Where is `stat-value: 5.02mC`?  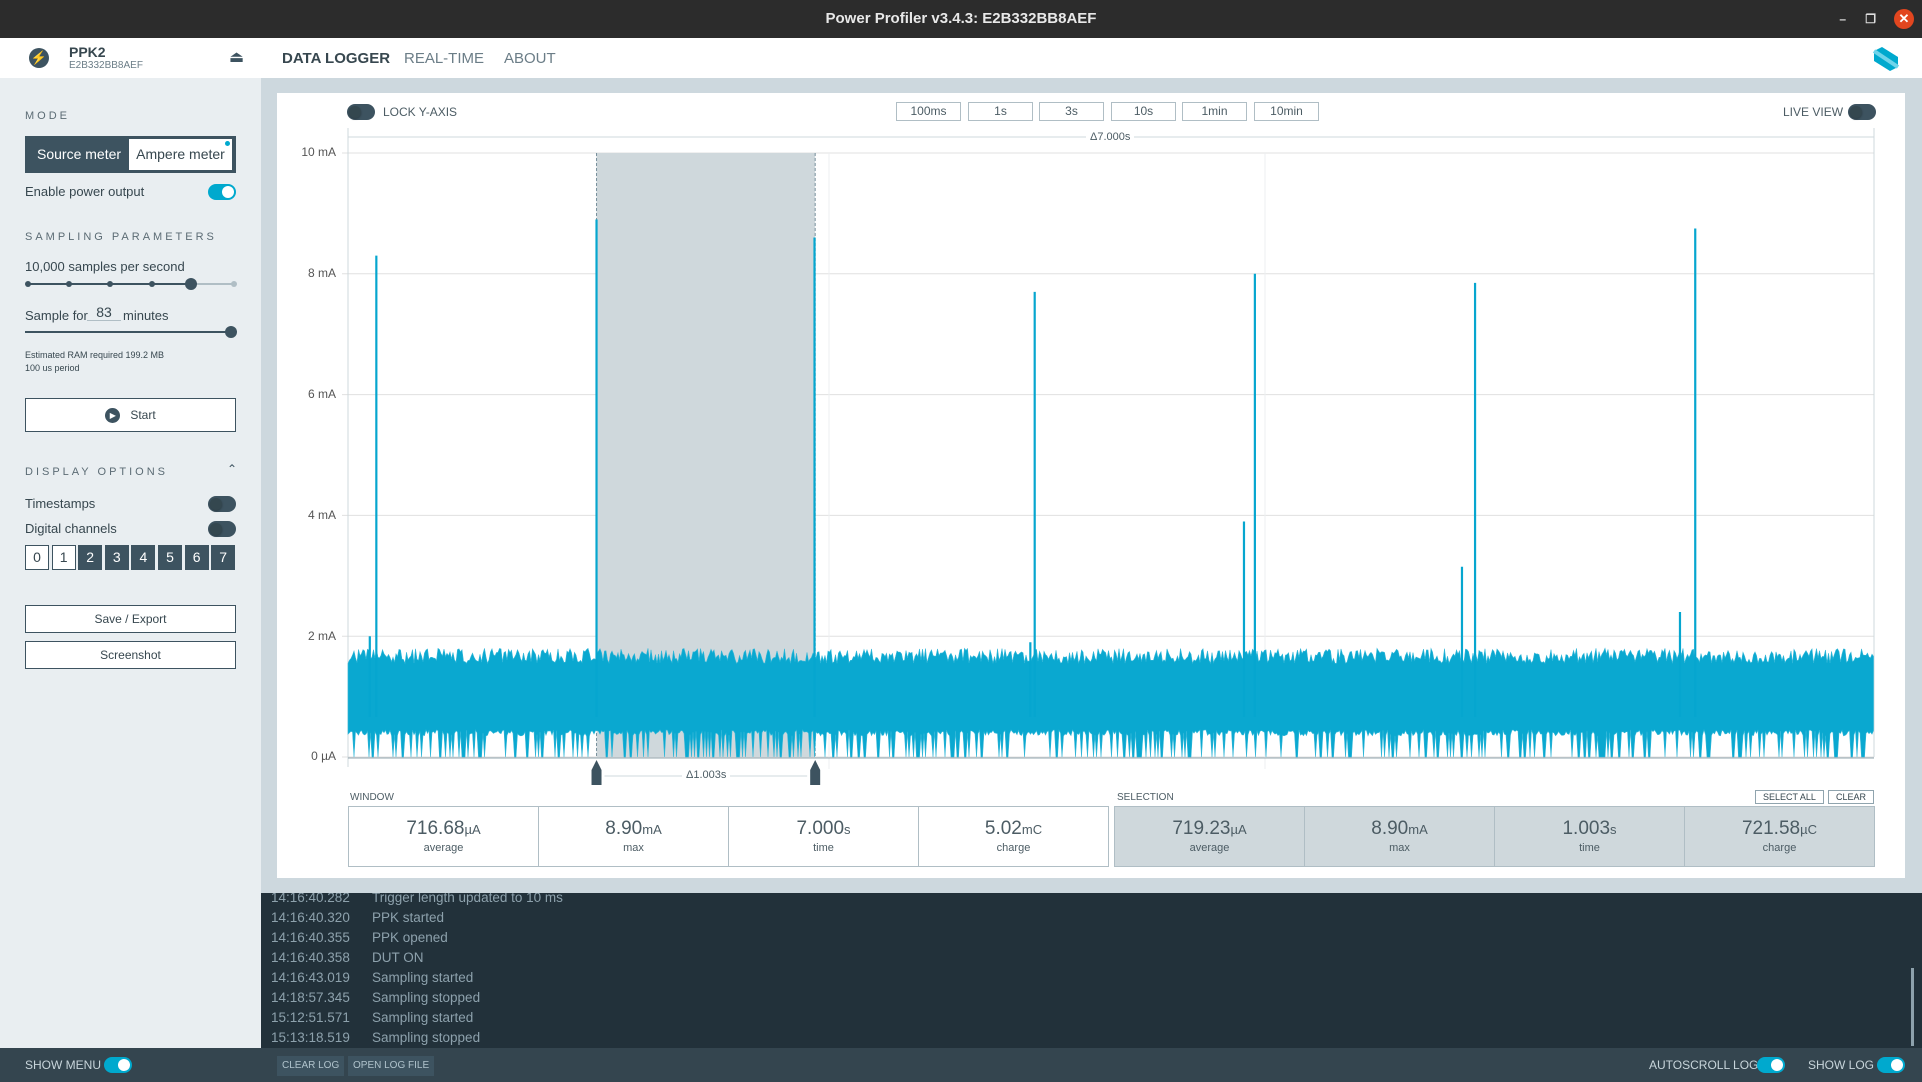 stat-value: 5.02mC is located at coordinates (1013, 829).